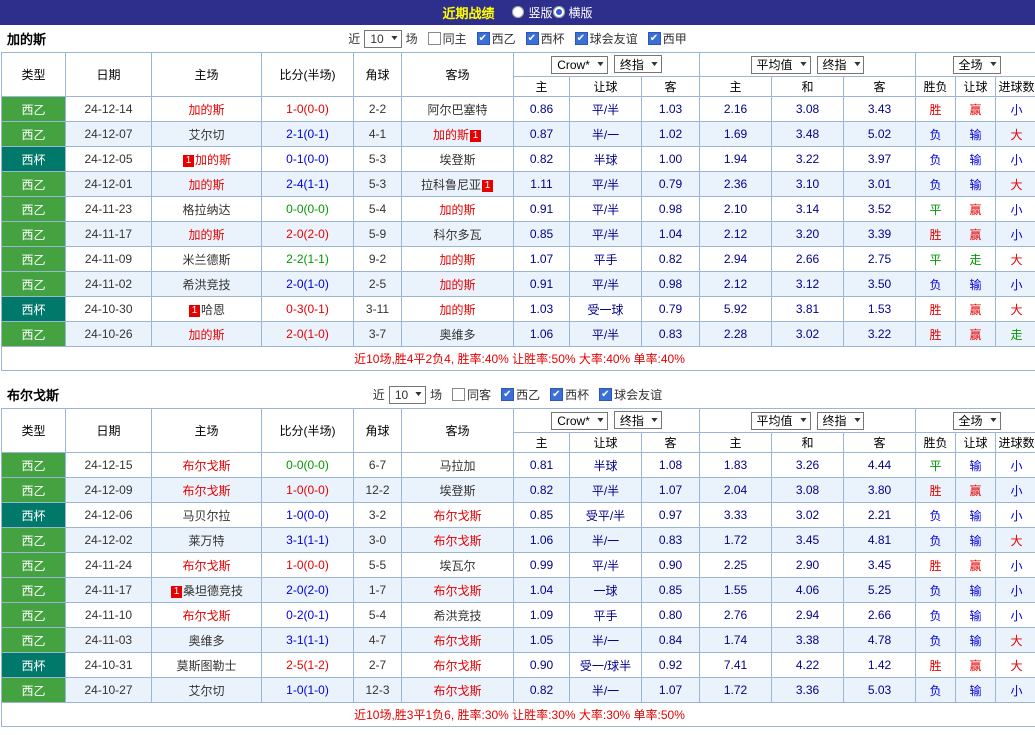 The height and width of the screenshot is (735, 1035). Describe the element at coordinates (667, 38) in the screenshot. I see `filter-checkbox: 西甲` at that location.